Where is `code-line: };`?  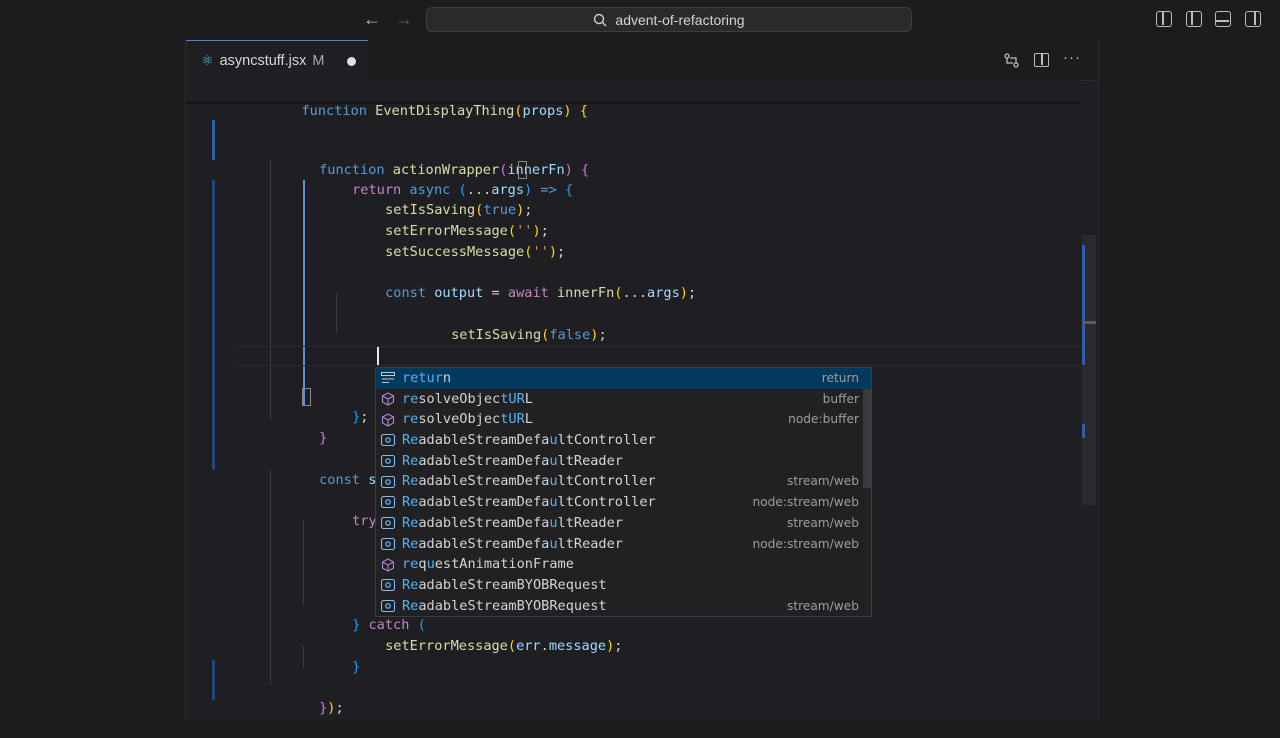
code-line: }; is located at coordinates (335, 406).